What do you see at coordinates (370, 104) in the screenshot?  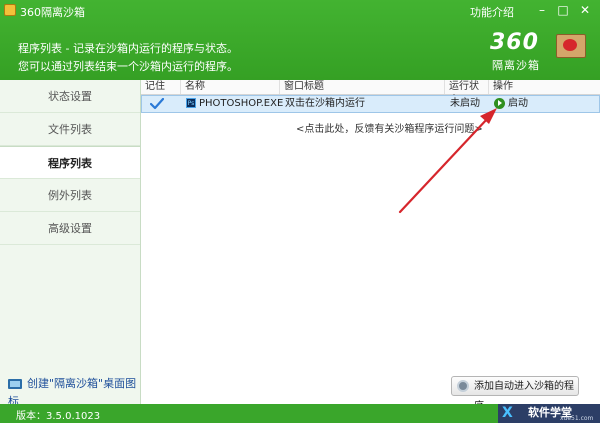 I see `table-row: Ps PHOTOSHOP.EXE 双击在沙箱内运行 未启动 启动` at bounding box center [370, 104].